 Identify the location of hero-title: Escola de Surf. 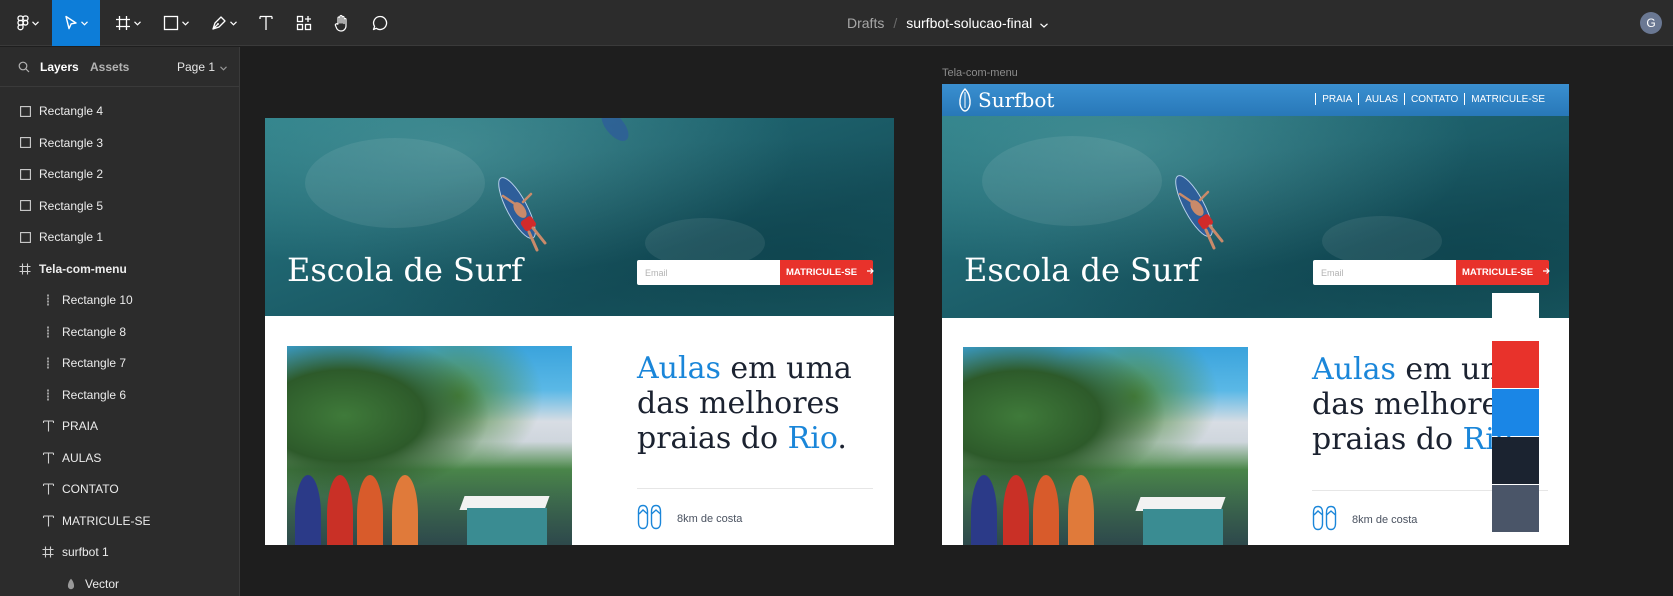
(1082, 270).